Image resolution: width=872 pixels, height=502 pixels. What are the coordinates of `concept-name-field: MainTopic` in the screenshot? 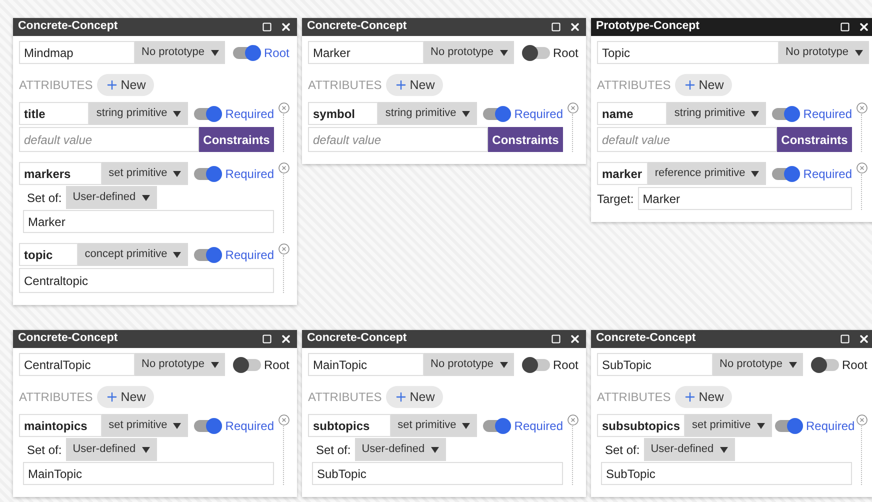 It's located at (366, 364).